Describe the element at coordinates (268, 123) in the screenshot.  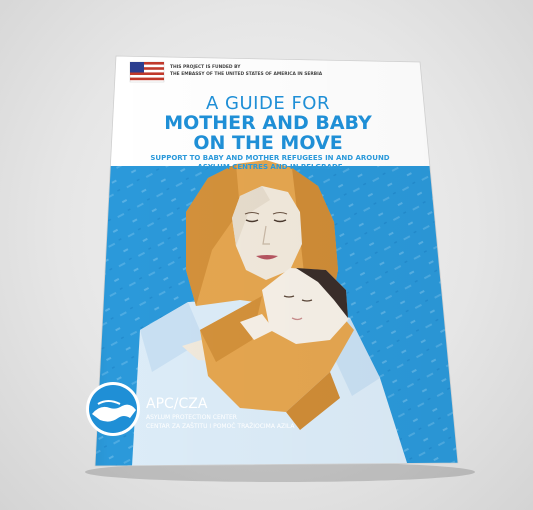
I see `title-line-2: MOTHER AND BABY` at that location.